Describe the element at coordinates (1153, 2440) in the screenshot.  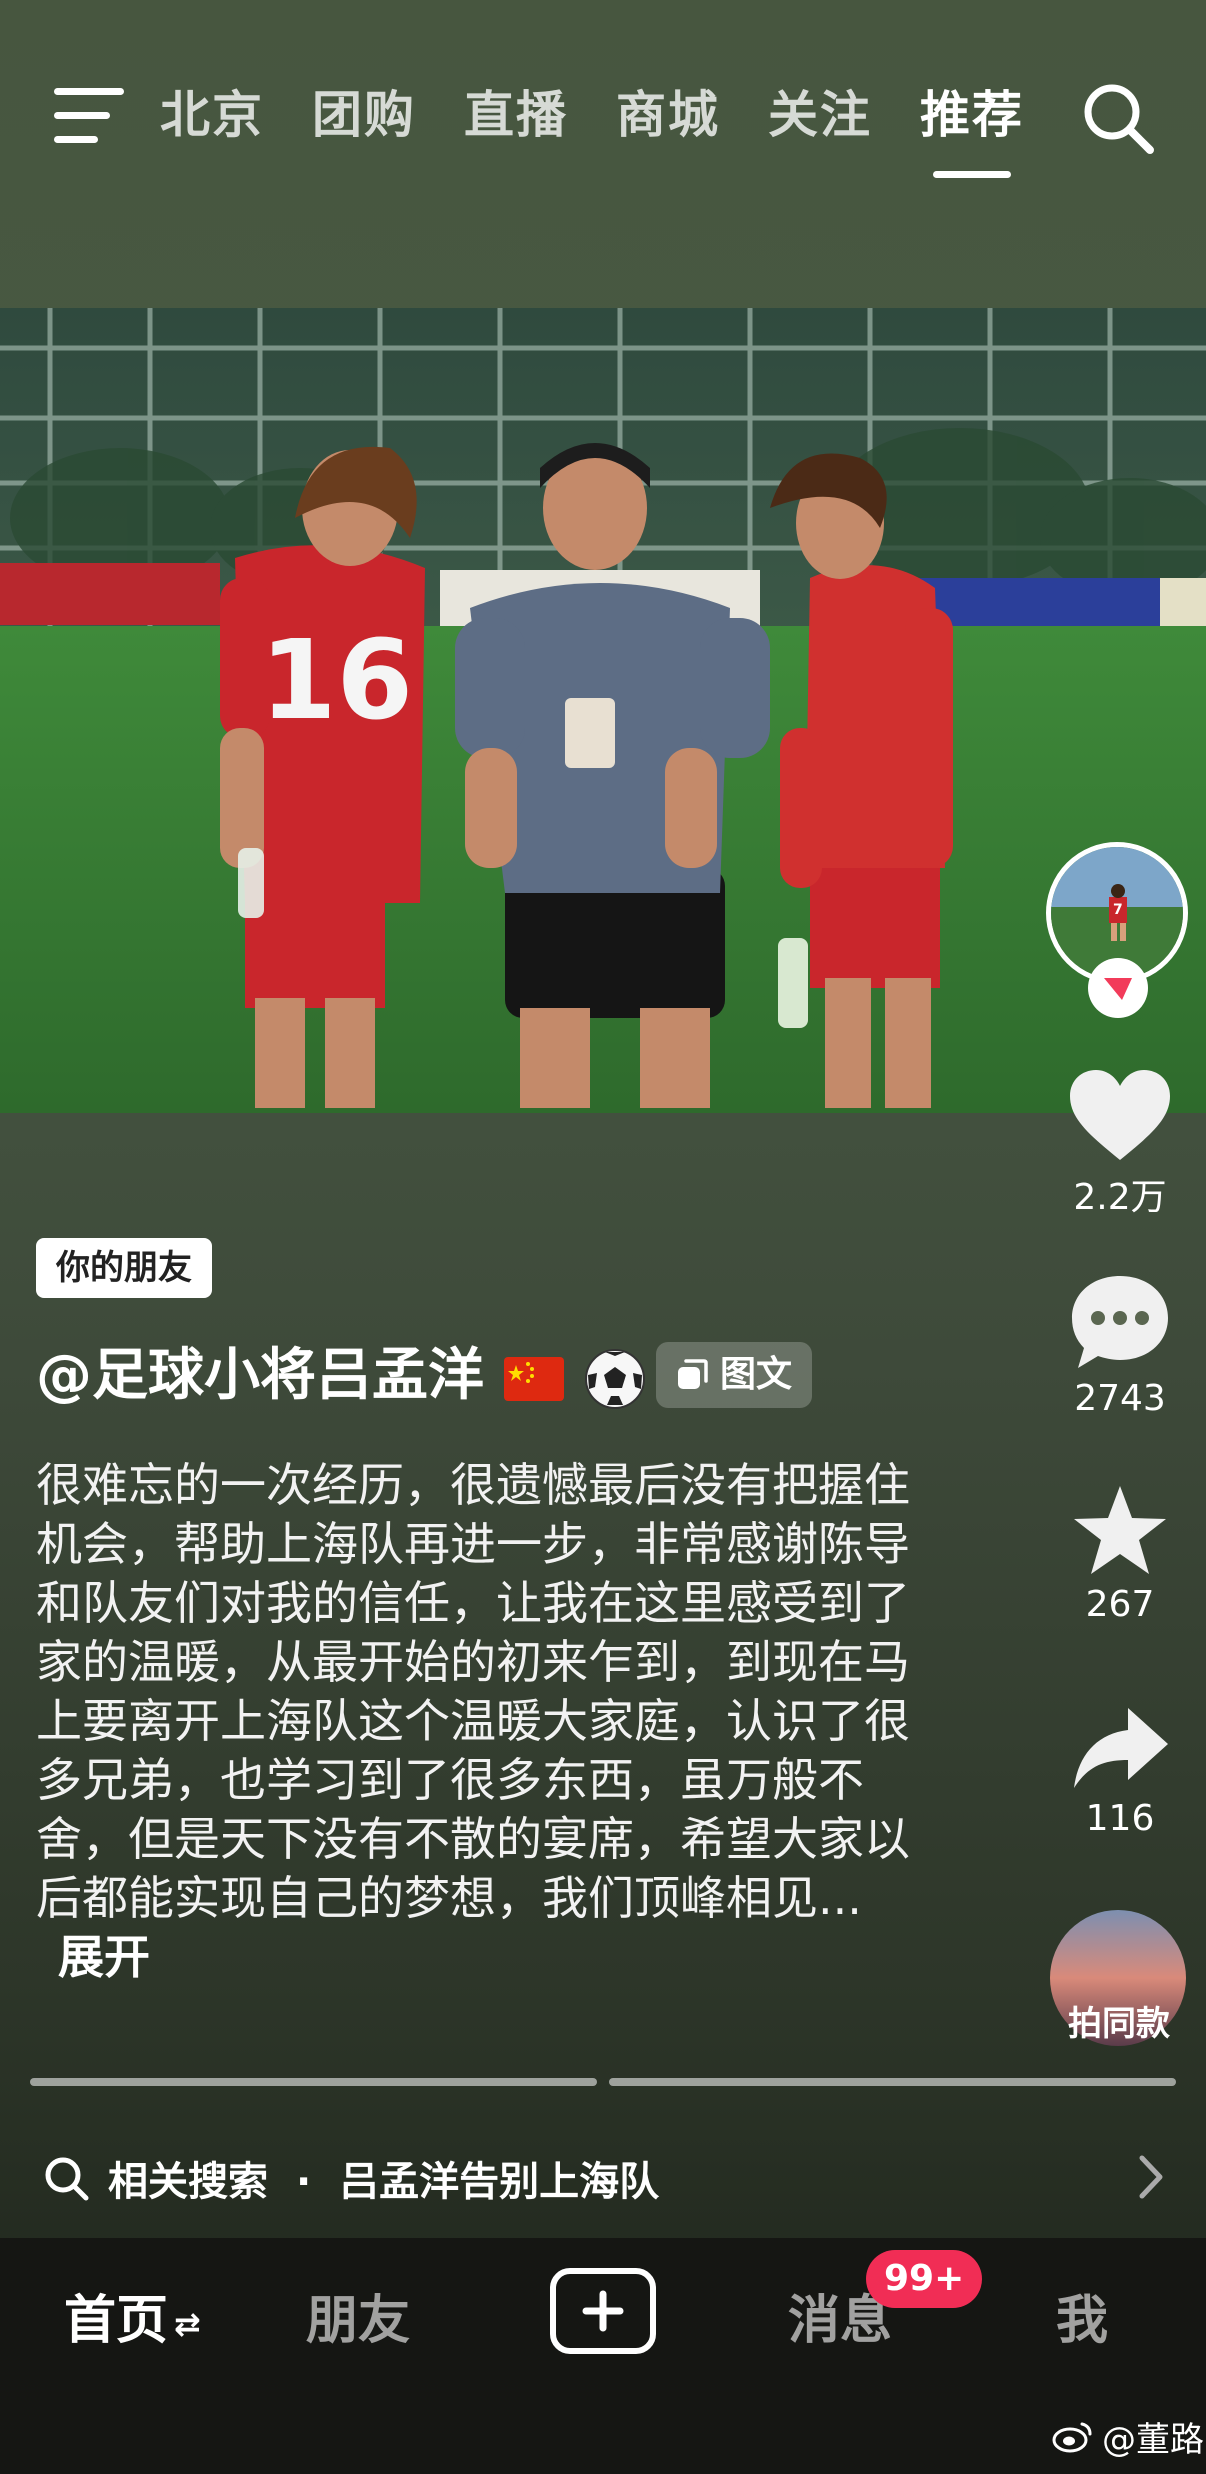
I see `watermark-text: @董路` at that location.